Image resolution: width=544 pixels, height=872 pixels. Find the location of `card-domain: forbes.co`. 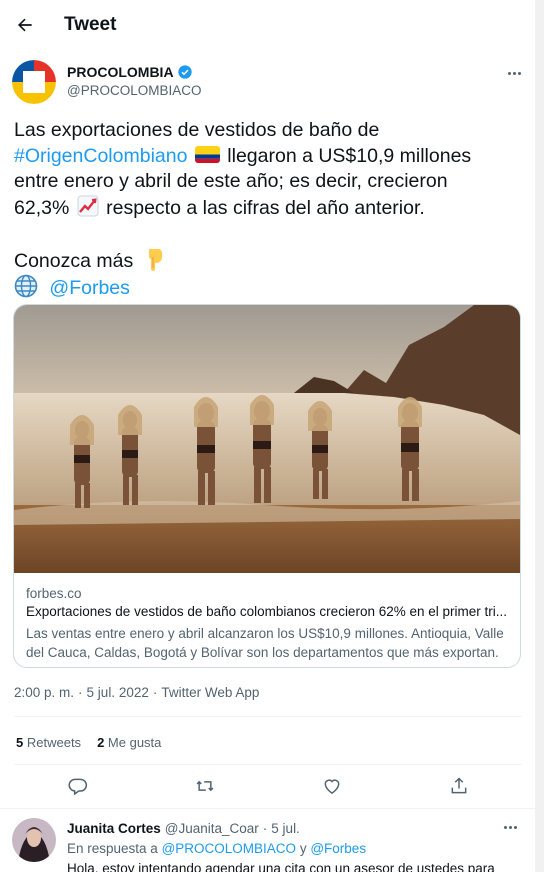

card-domain: forbes.co is located at coordinates (54, 593).